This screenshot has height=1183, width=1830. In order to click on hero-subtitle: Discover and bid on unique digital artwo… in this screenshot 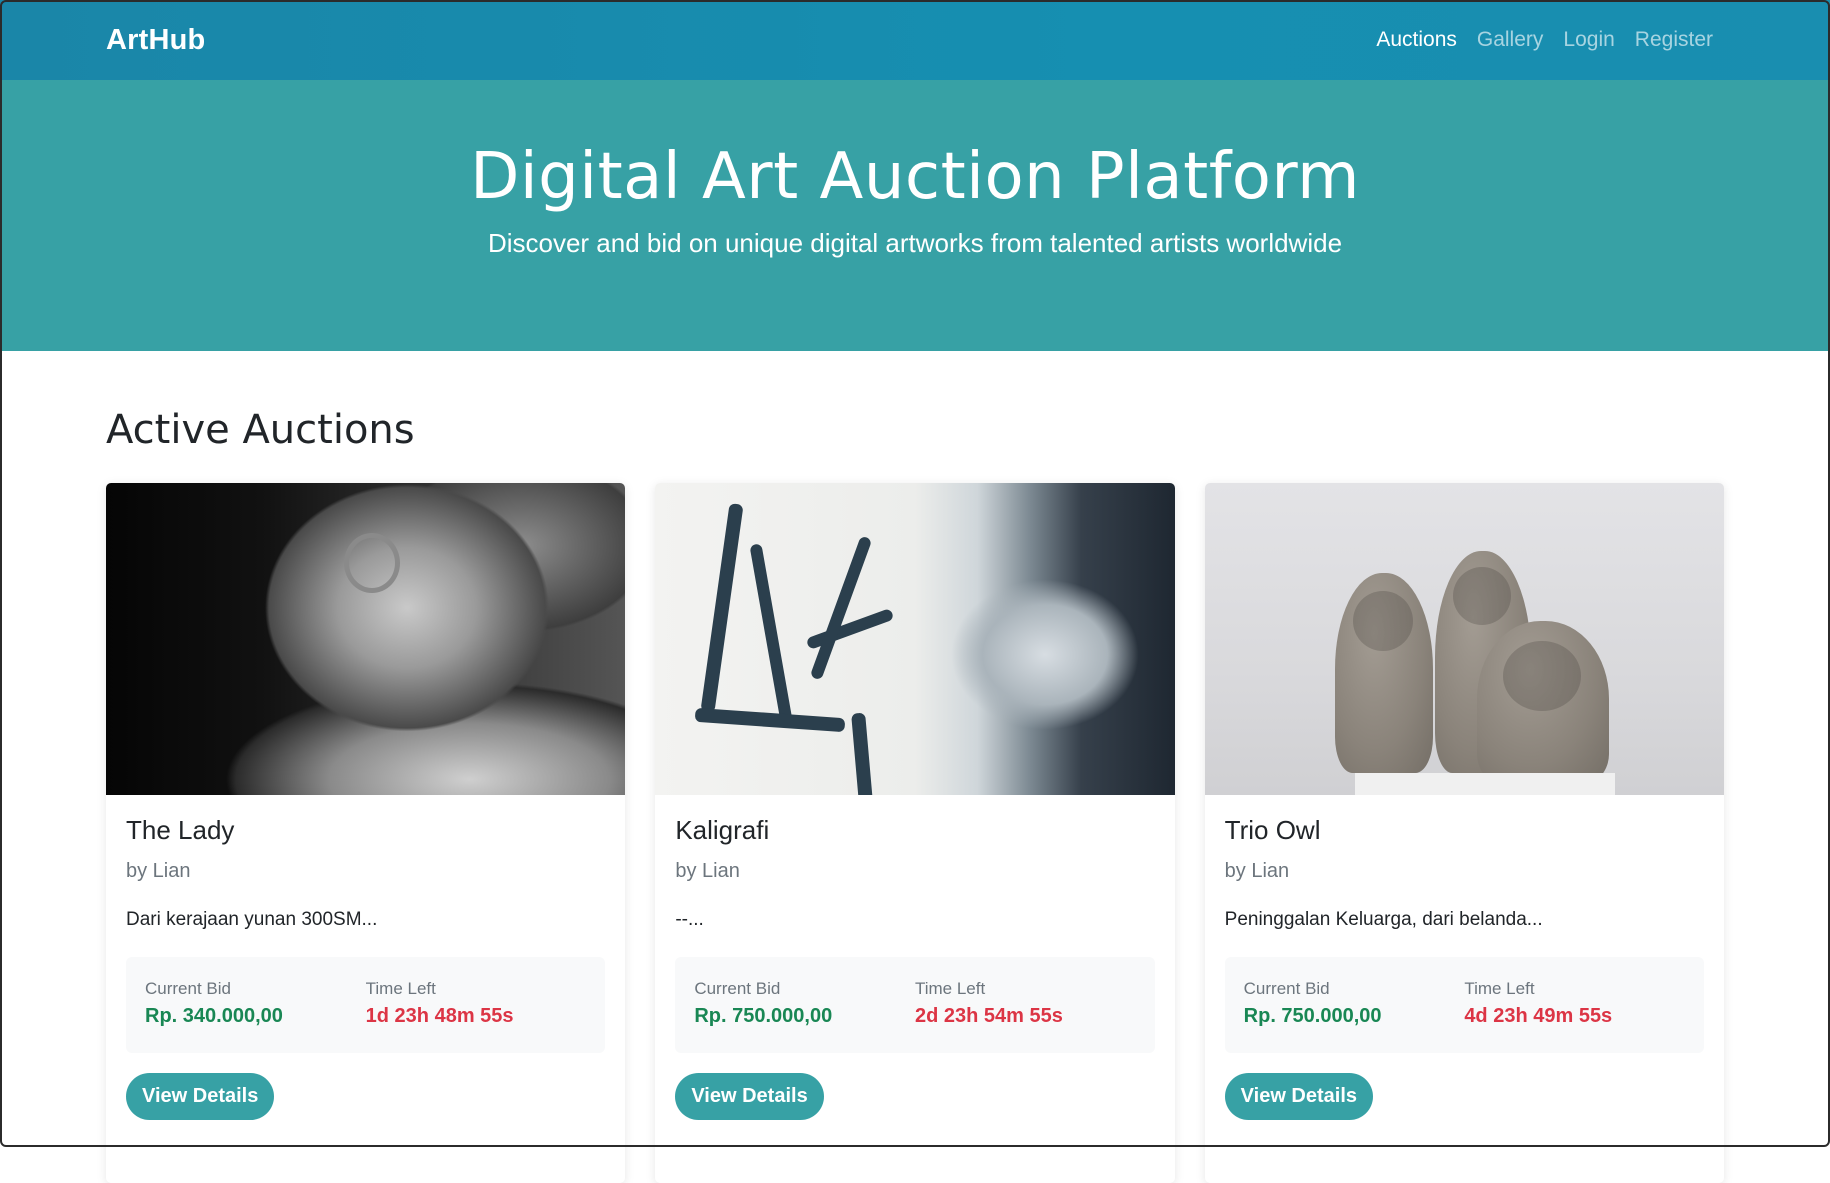, I will do `click(915, 243)`.